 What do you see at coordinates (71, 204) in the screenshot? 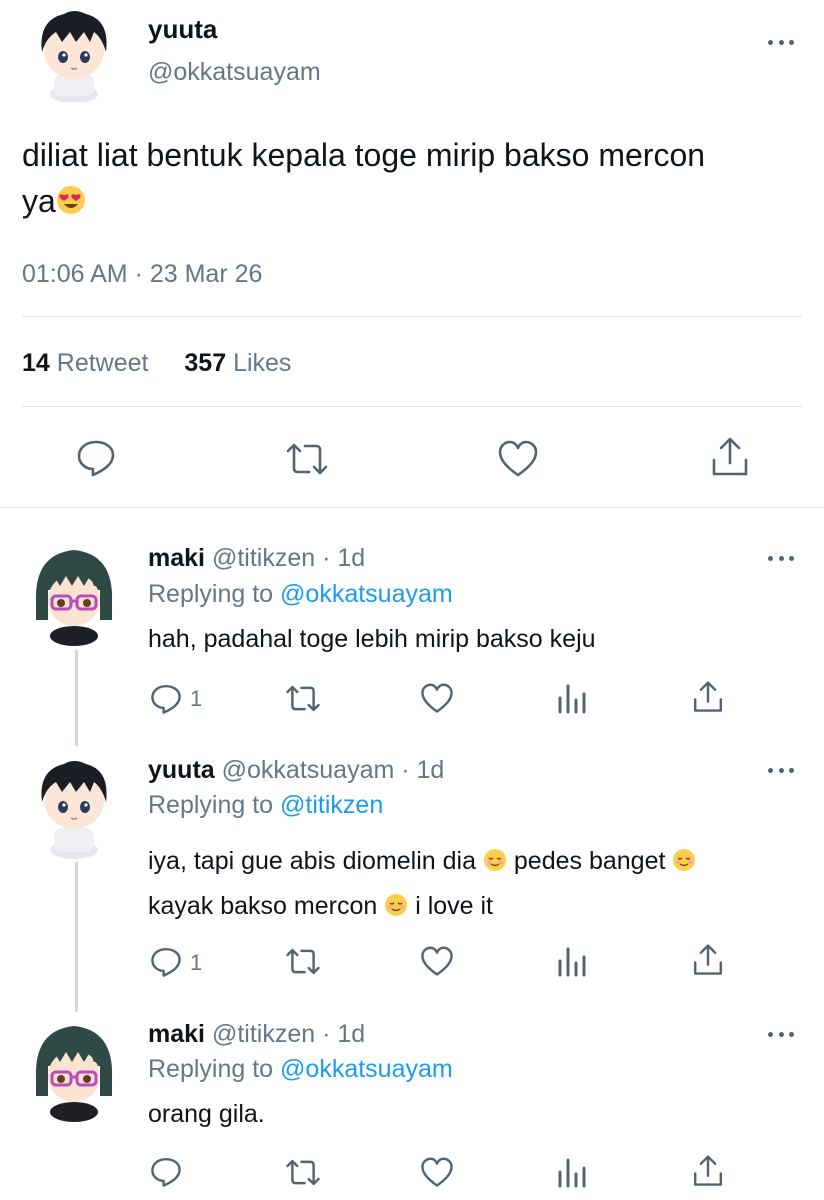
I see `heart-eyes-emoji-icon` at bounding box center [71, 204].